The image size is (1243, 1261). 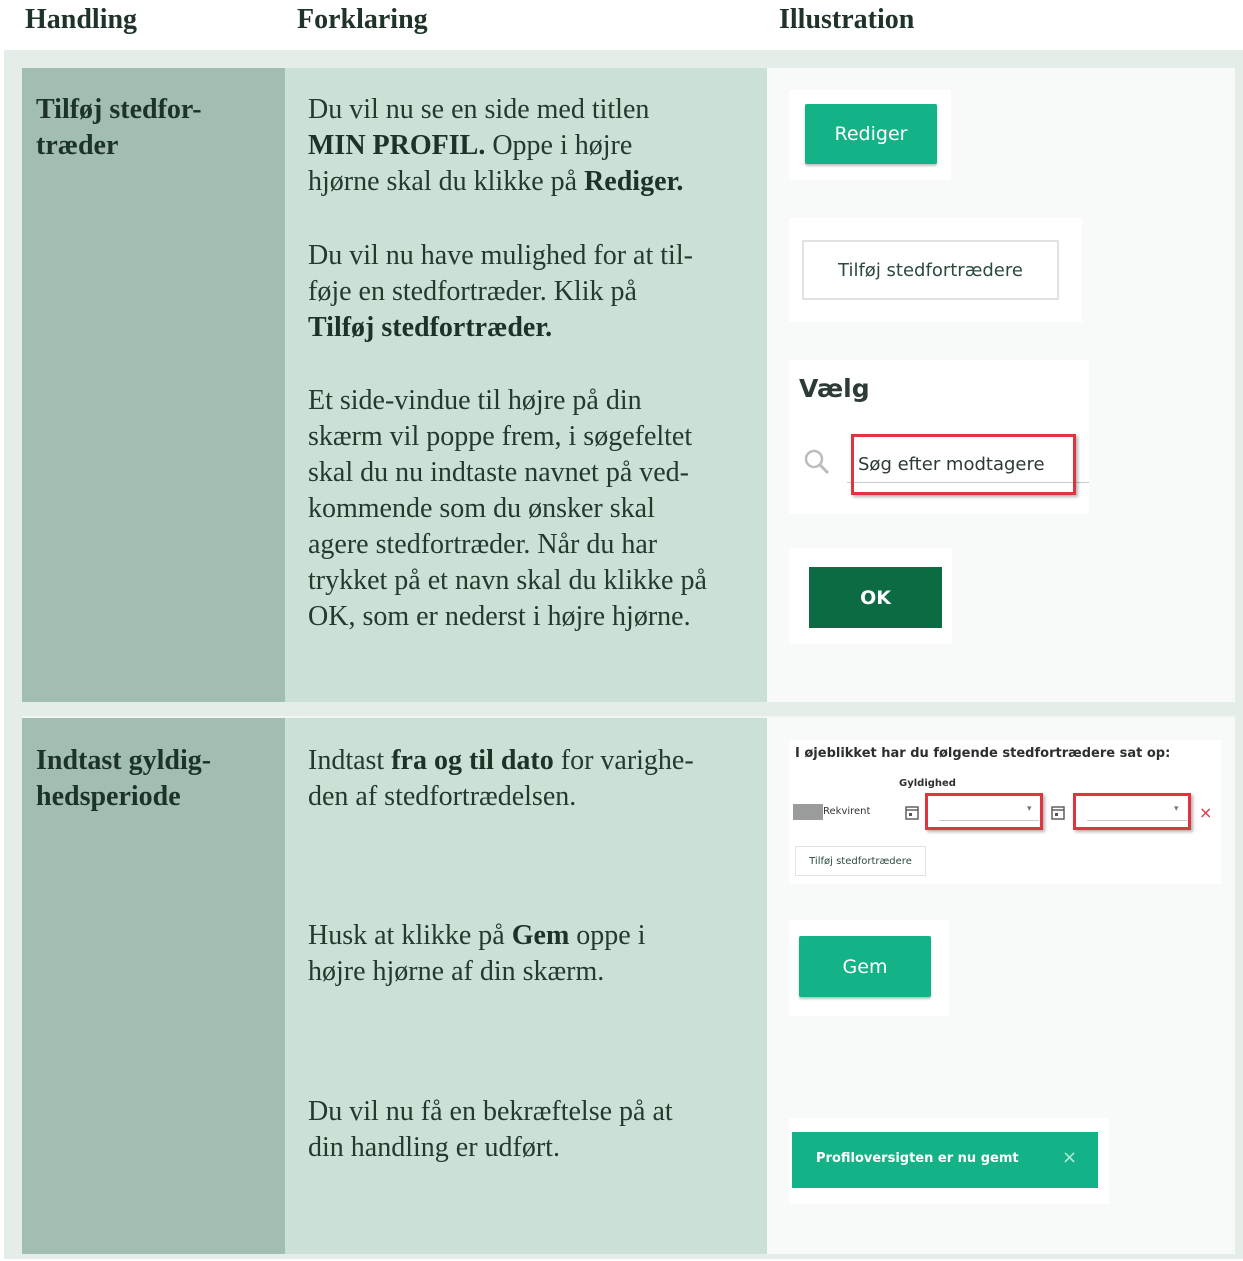 What do you see at coordinates (939, 437) in the screenshot?
I see `illus-vaelg: Vælg Søg efter modtagere` at bounding box center [939, 437].